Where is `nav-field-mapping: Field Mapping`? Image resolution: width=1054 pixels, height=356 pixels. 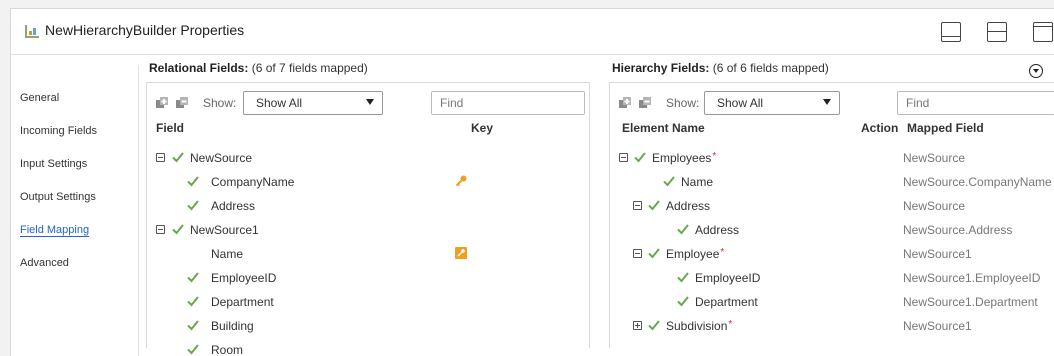
nav-field-mapping: Field Mapping is located at coordinates (54, 230).